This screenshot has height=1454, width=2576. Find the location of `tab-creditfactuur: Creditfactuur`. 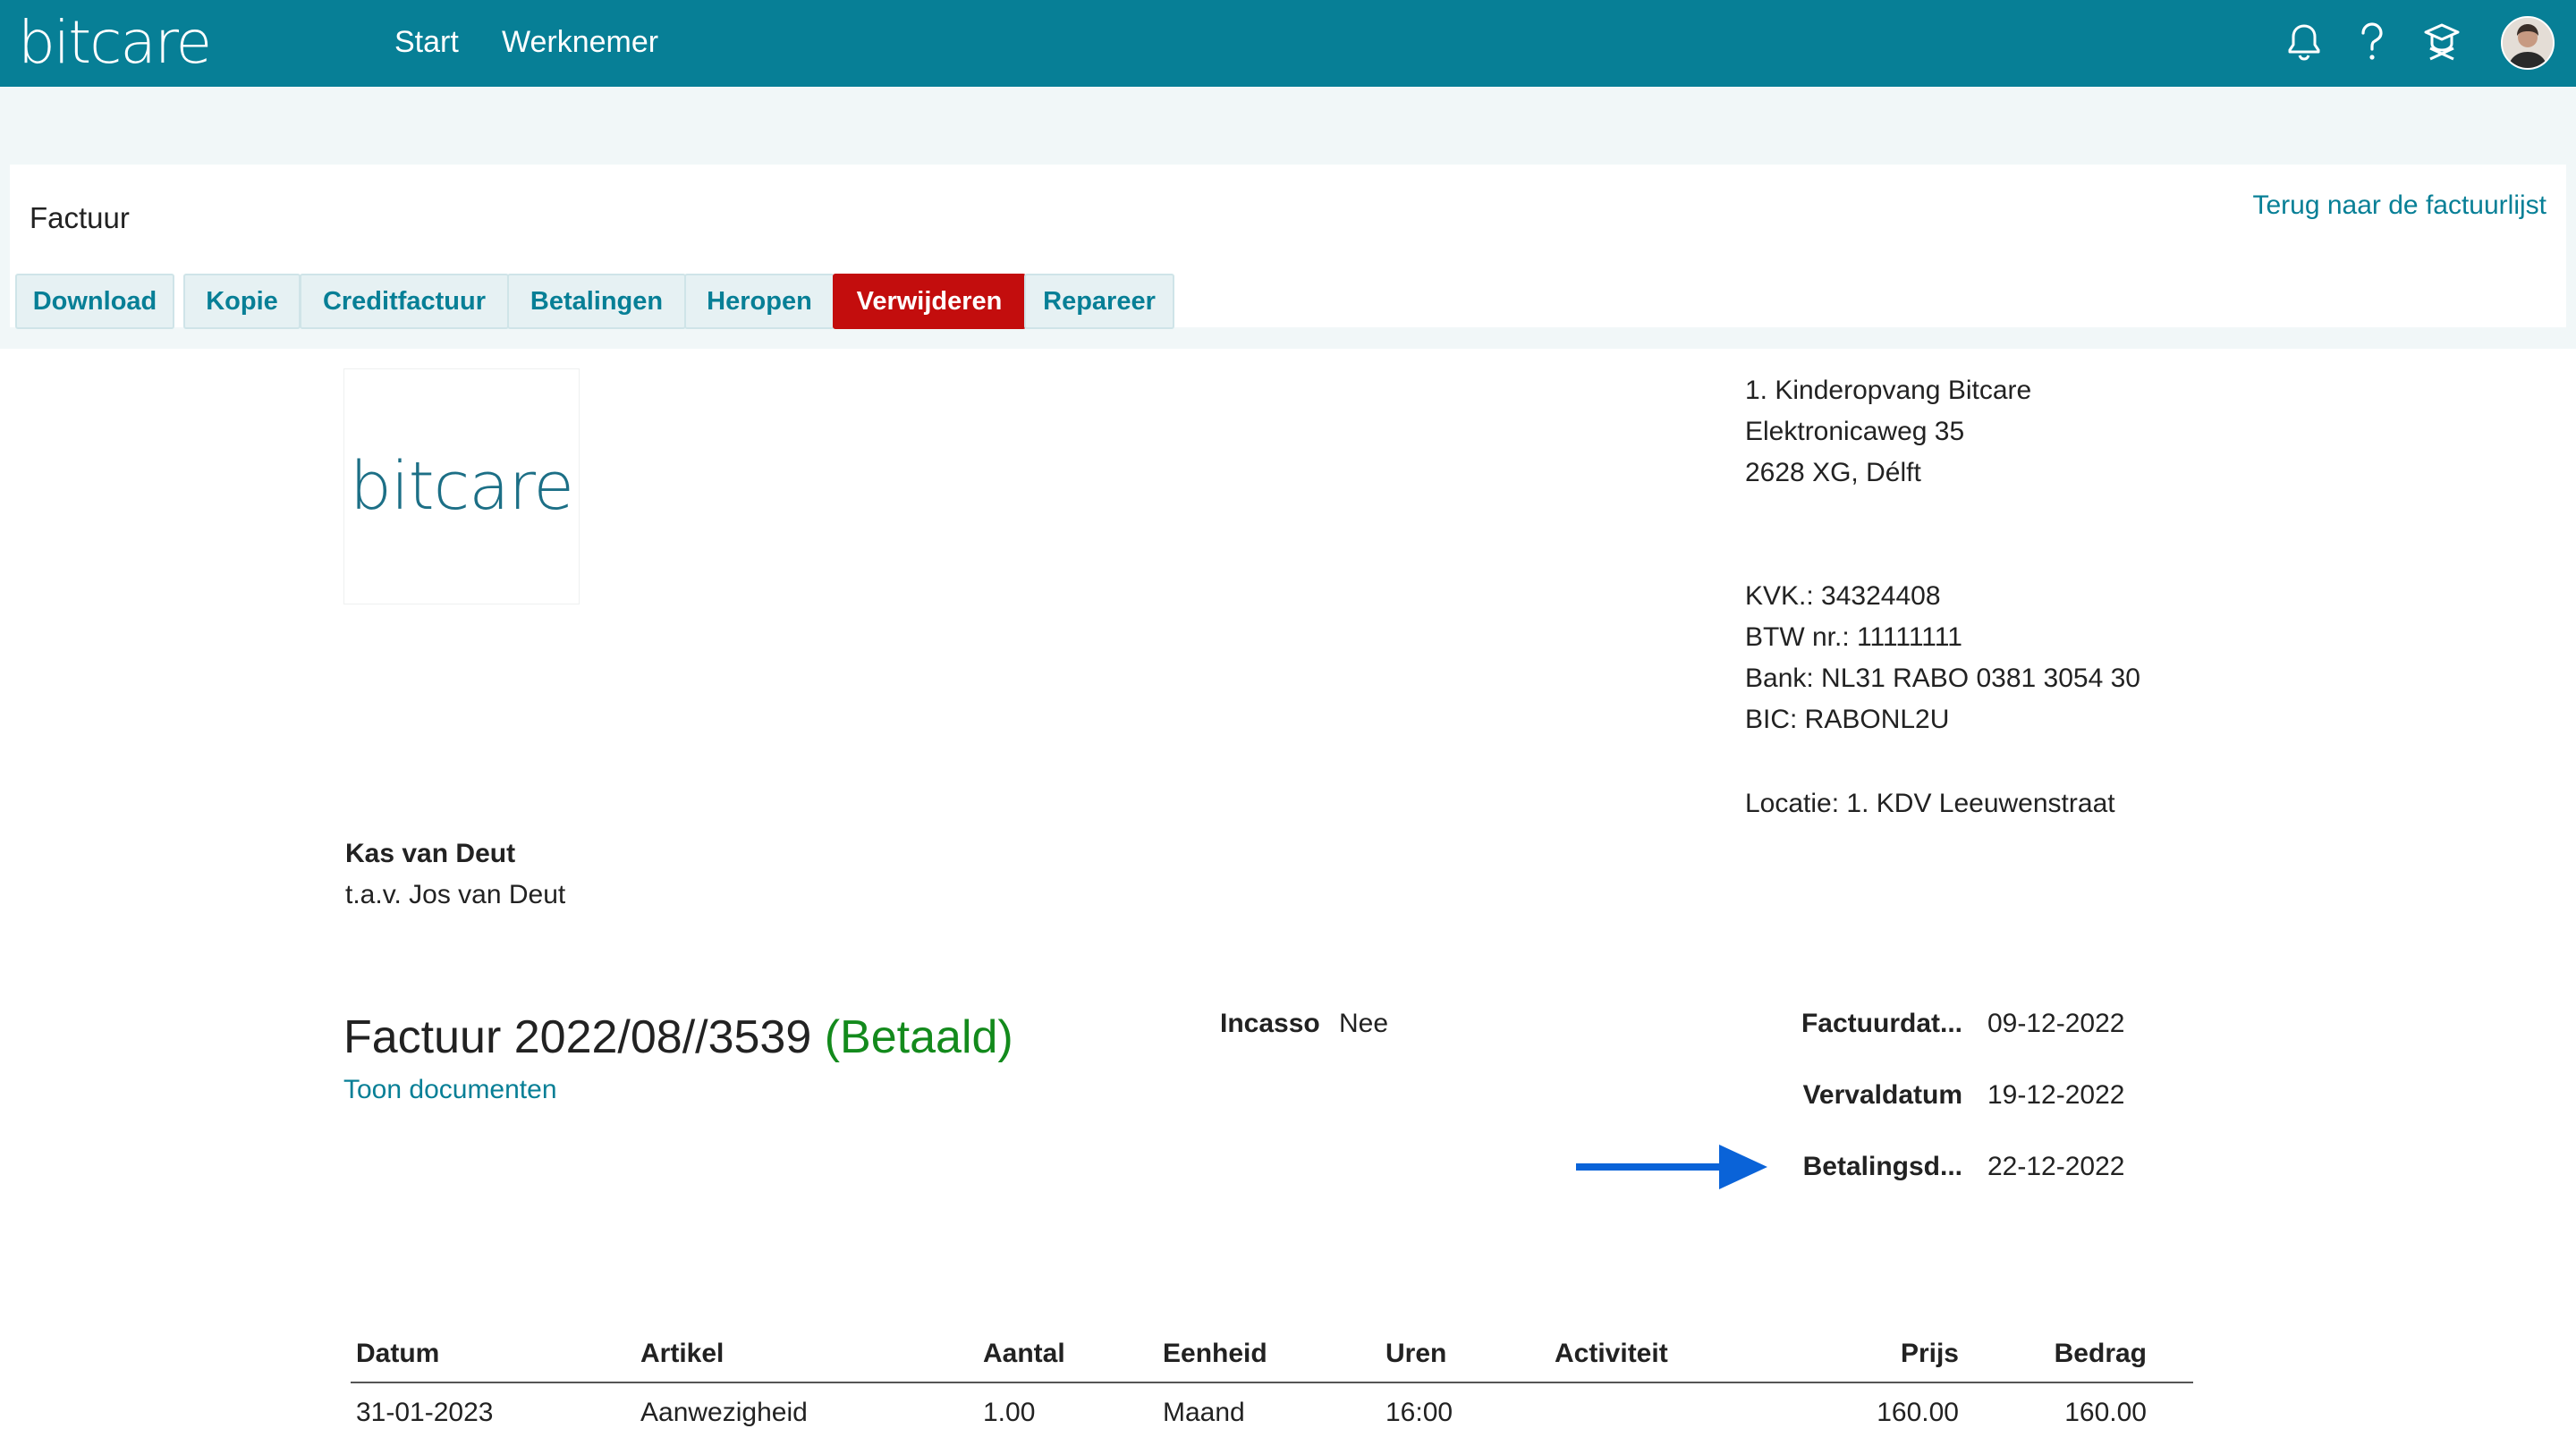

tab-creditfactuur: Creditfactuur is located at coordinates (404, 301).